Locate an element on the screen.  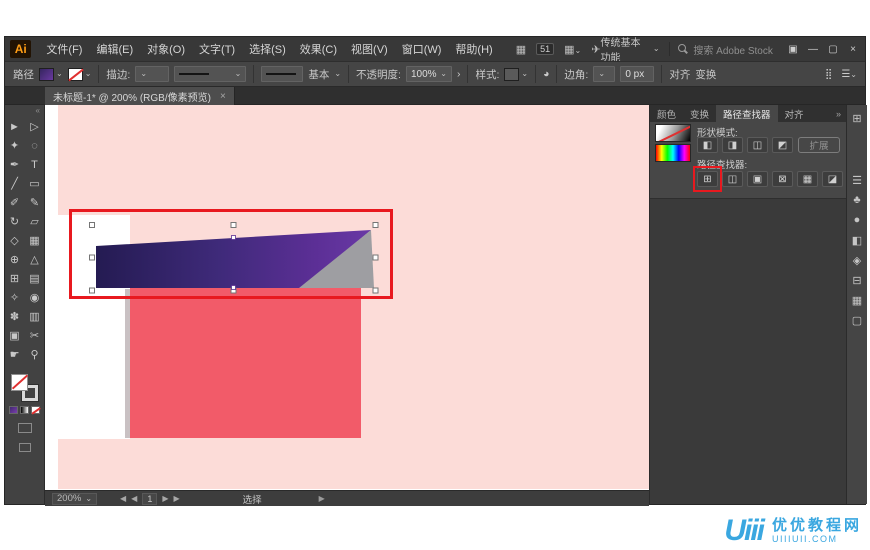
rotate-tool: ↻ is located at coordinates (15, 221).